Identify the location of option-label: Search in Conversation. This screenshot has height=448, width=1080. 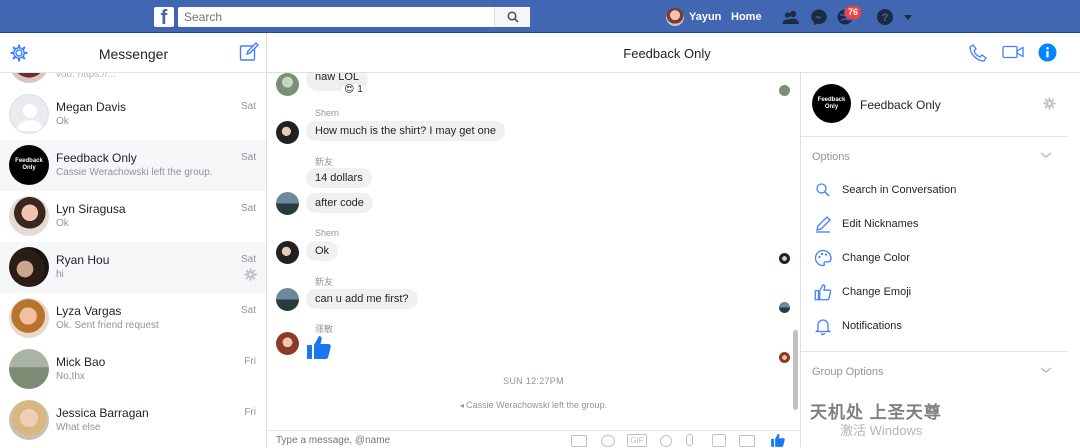
(899, 190).